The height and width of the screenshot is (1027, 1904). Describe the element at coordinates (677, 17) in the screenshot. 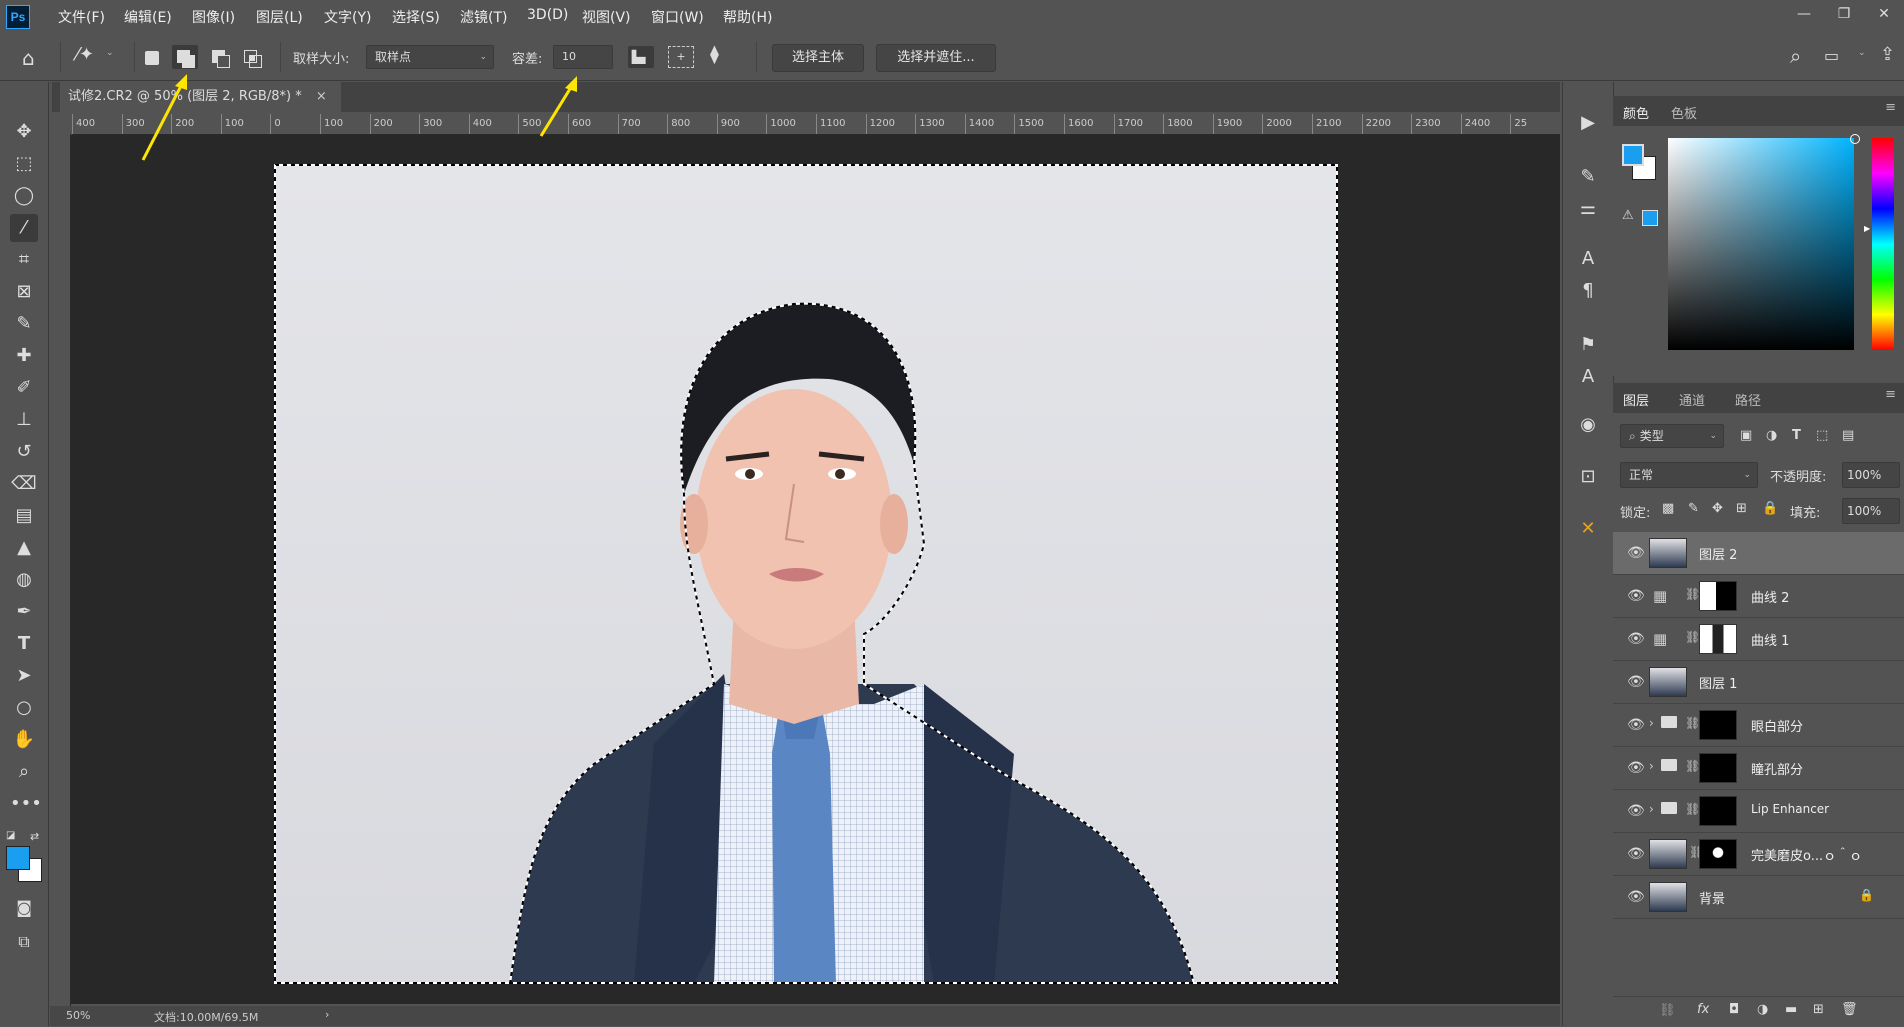

I see `menu-window: 窗口(W)` at that location.